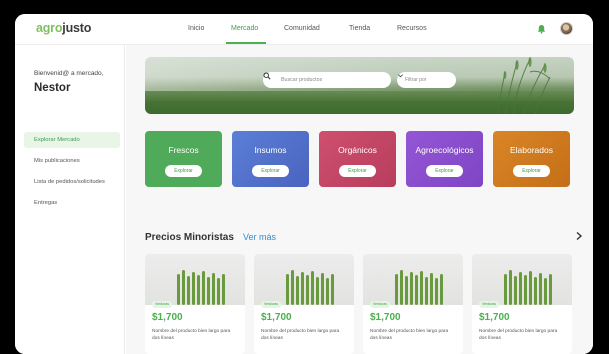  I want to click on category-card-agroecologicos: Agroecológicos Explorar, so click(444, 159).